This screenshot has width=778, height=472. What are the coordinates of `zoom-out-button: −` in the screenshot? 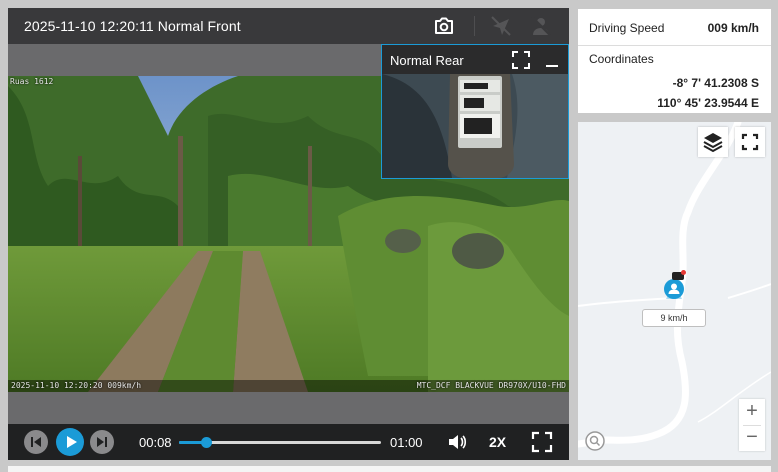 It's located at (752, 438).